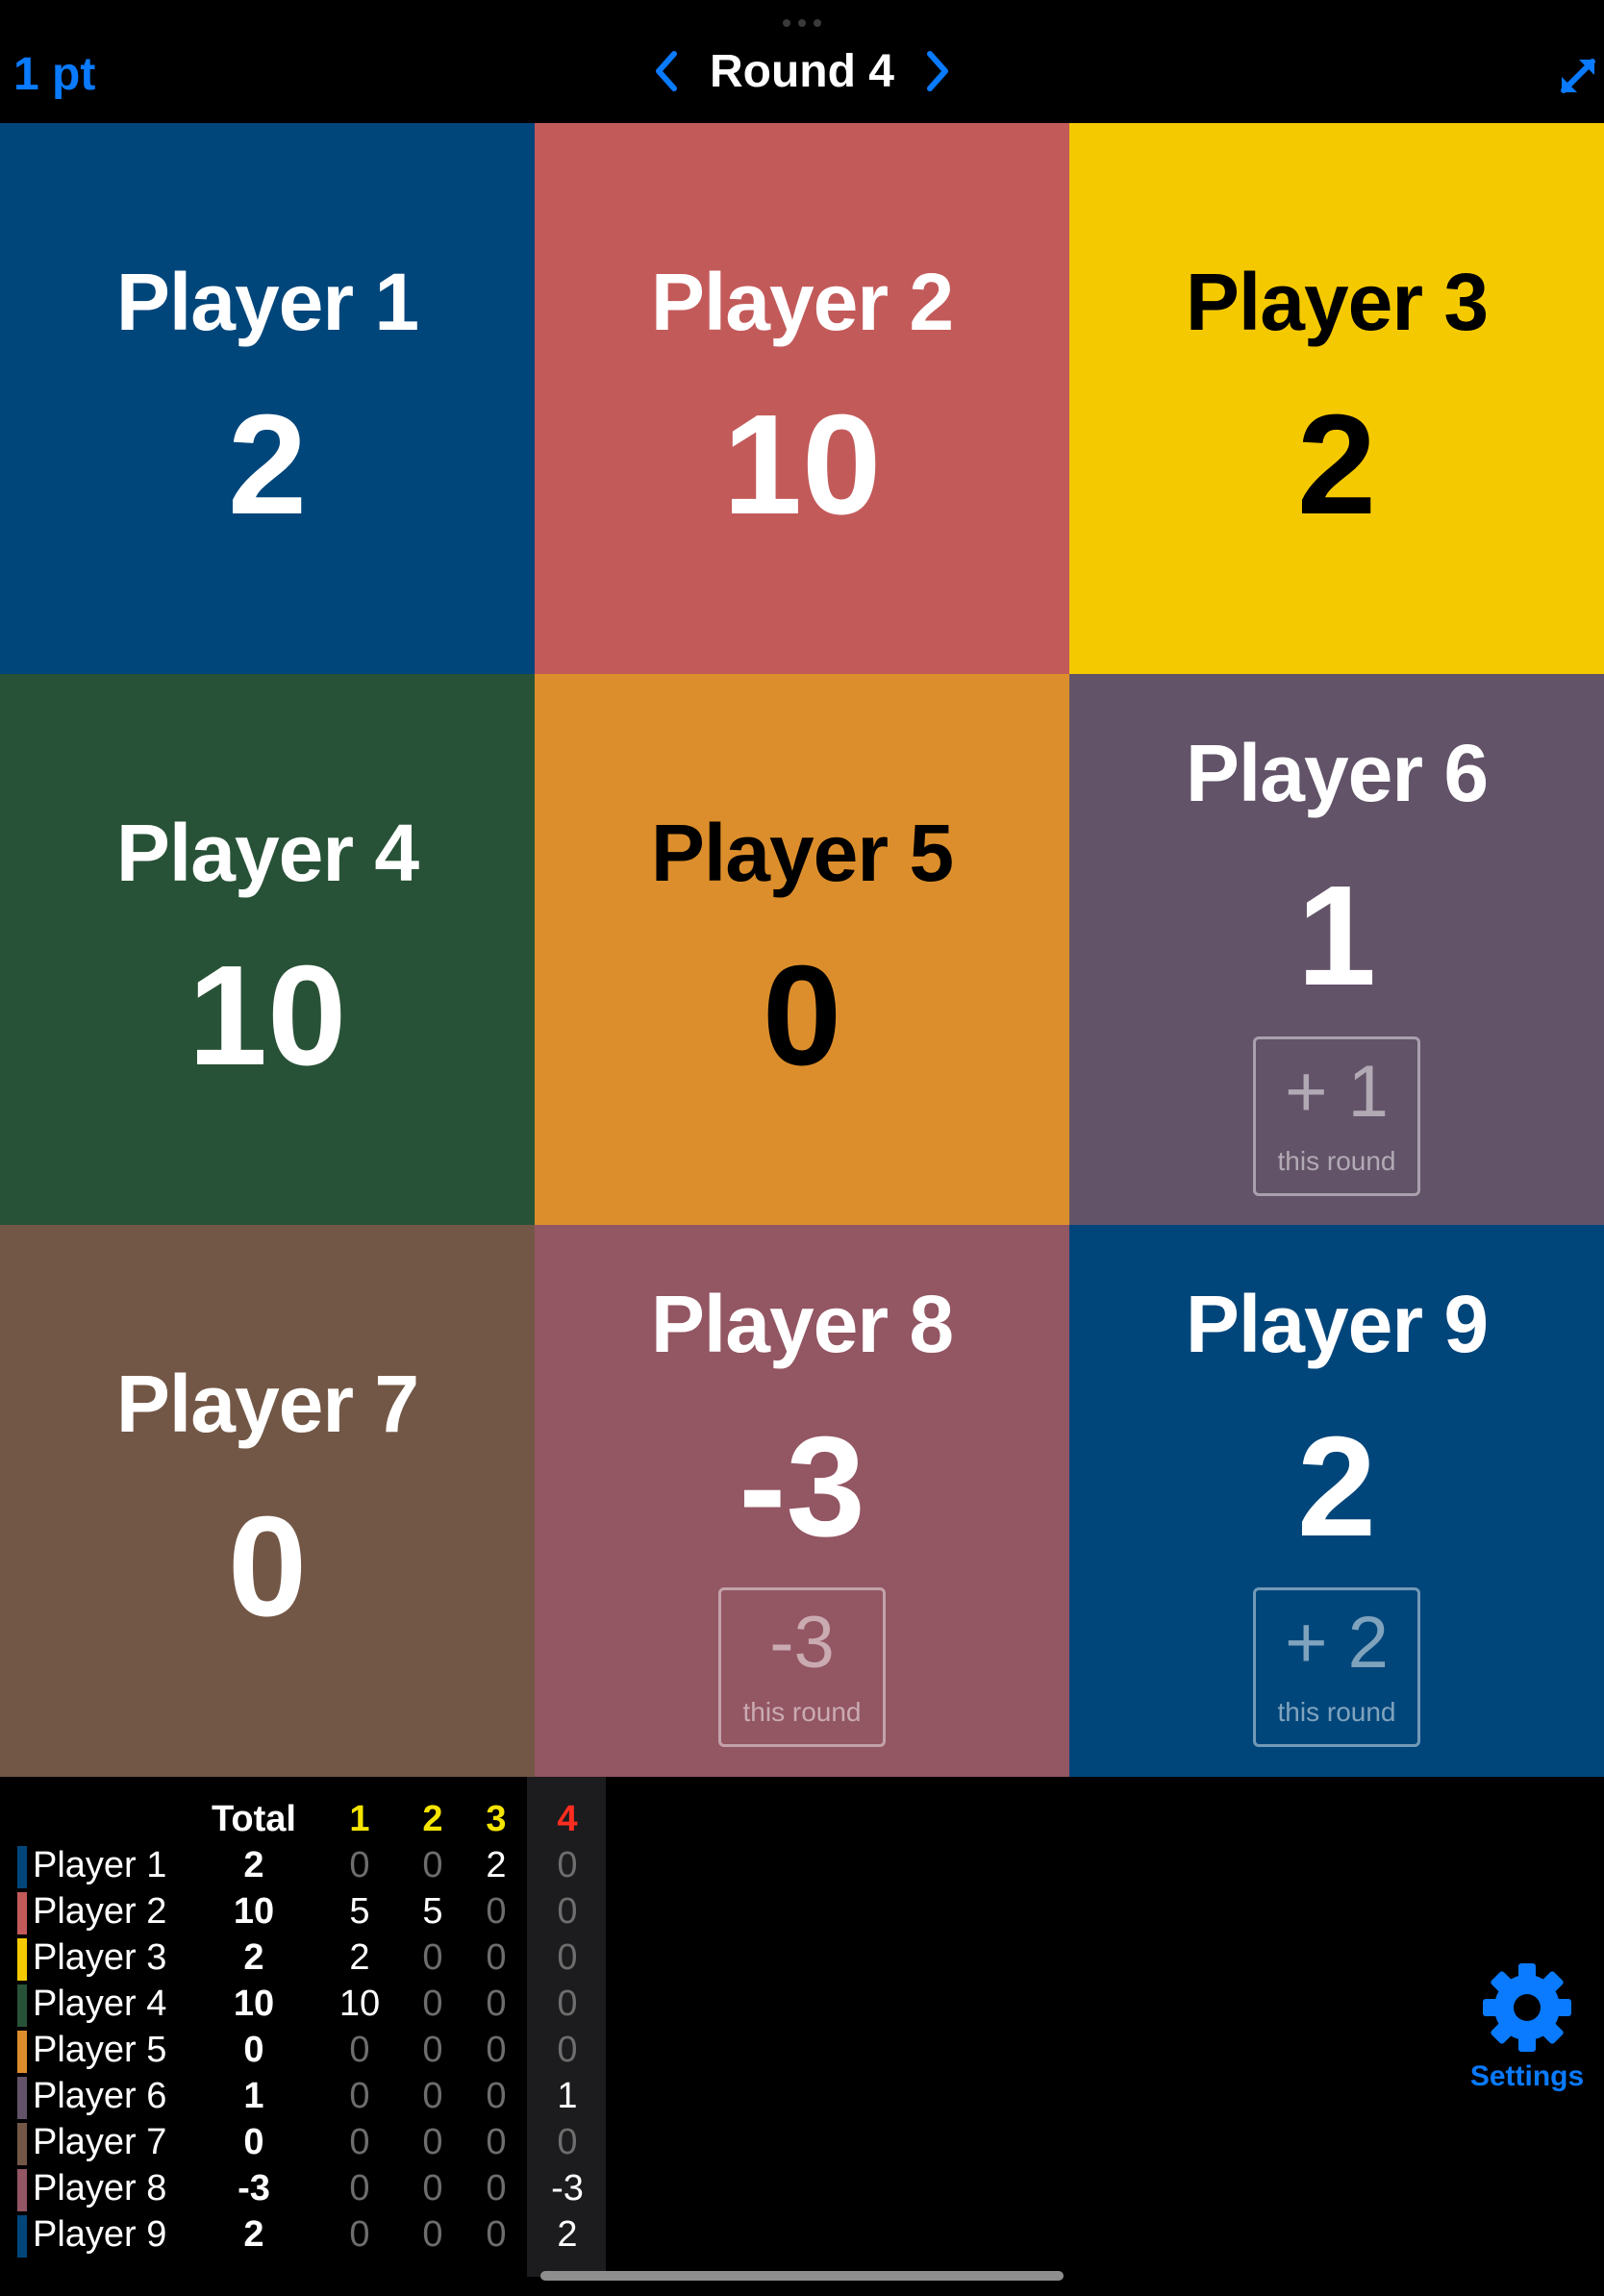 Image resolution: width=1604 pixels, height=2296 pixels. I want to click on row-player-name: Player 8, so click(100, 2188).